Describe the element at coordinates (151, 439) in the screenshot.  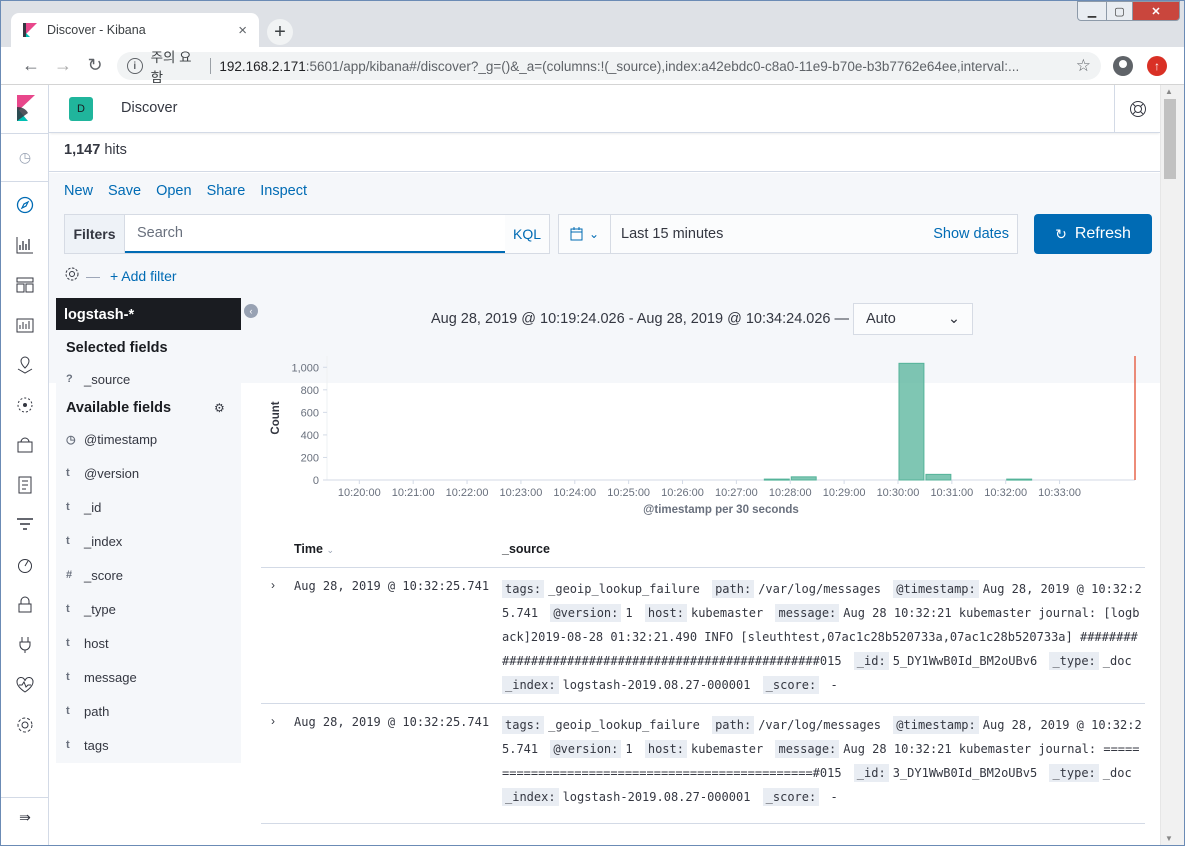
I see `field-item: ◷ @timestamp` at that location.